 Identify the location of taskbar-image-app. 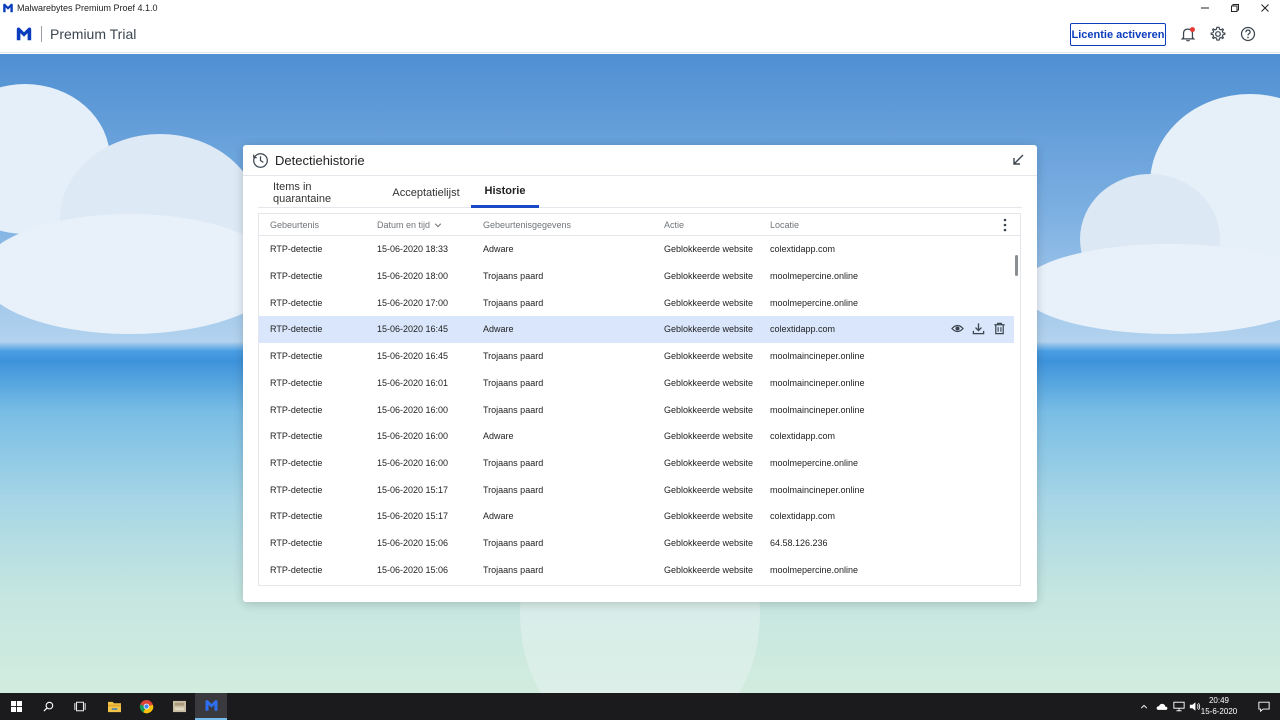
(179, 706).